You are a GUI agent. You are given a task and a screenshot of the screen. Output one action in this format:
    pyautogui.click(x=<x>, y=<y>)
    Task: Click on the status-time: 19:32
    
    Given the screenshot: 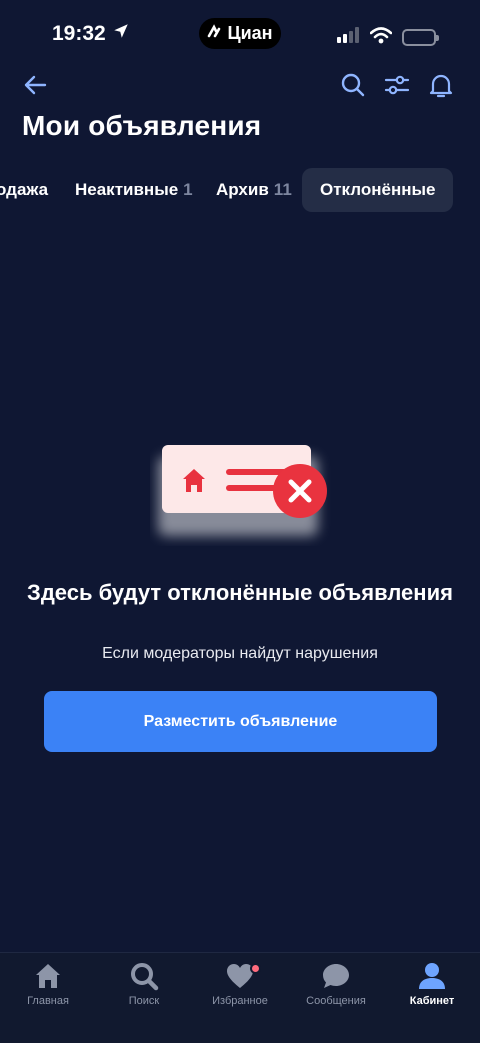 What is the action you would take?
    pyautogui.click(x=79, y=33)
    